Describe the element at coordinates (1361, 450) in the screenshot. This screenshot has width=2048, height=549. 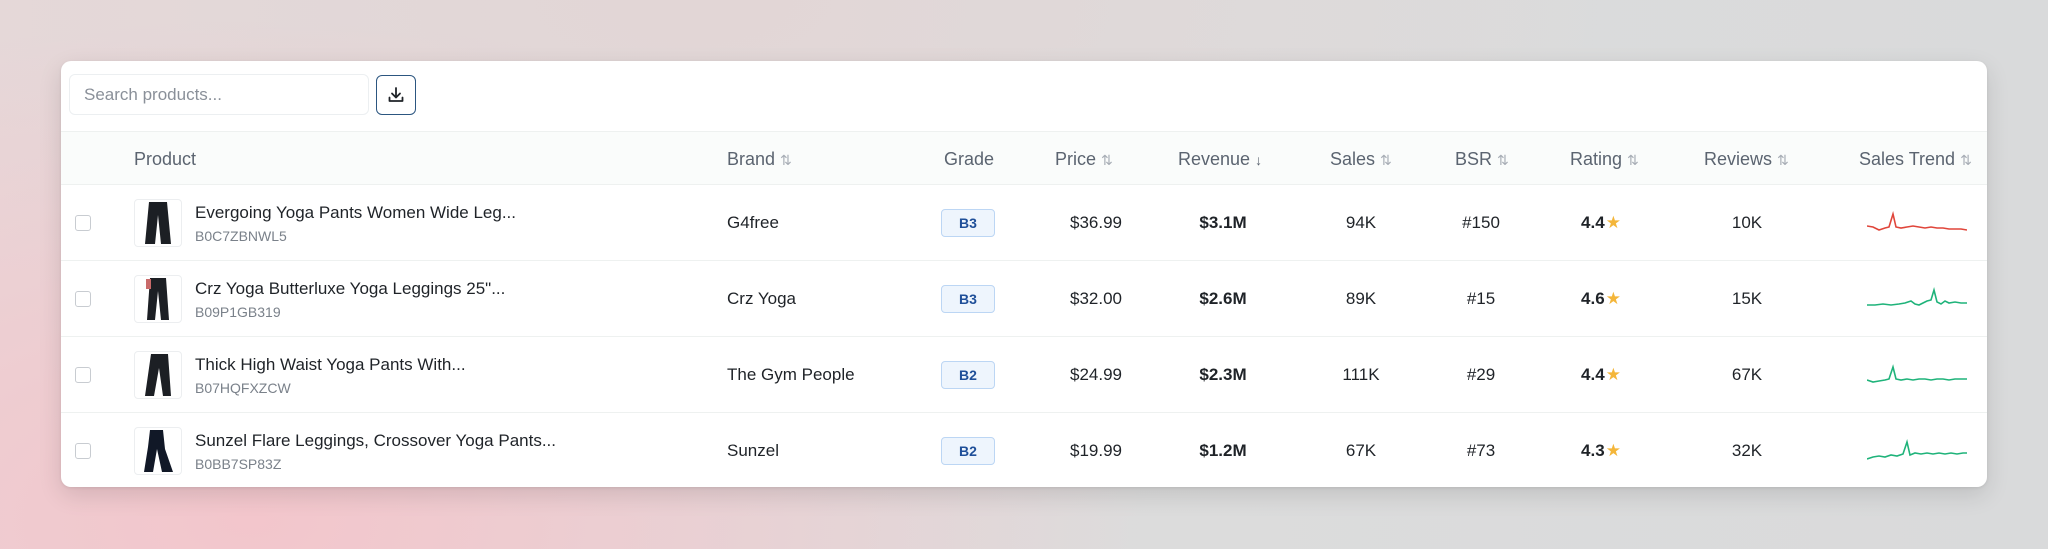
I see `sales-cell: 67K` at that location.